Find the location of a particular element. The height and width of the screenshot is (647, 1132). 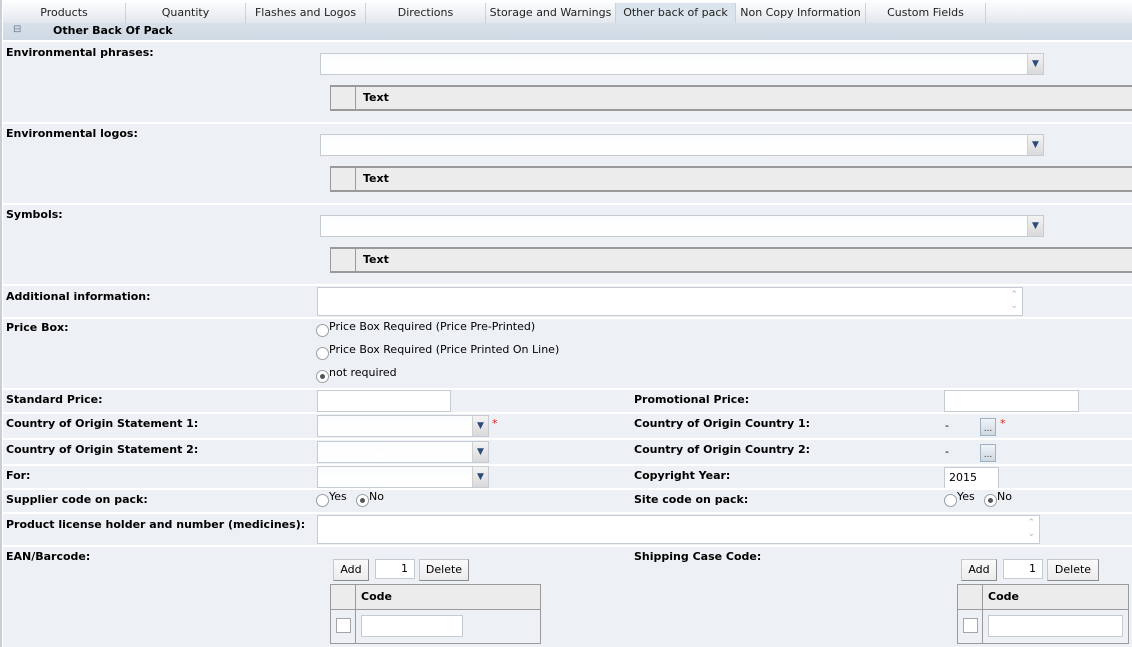

coo-statement-2-label: Country of Origin Statement 2: is located at coordinates (102, 449).